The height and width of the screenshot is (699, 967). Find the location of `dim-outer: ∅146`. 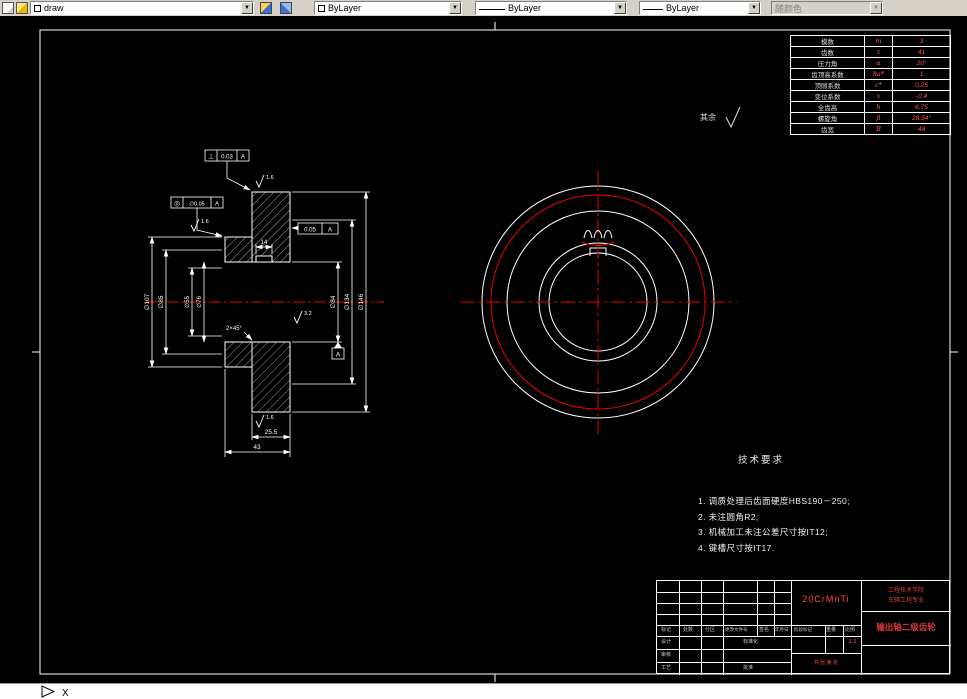

dim-outer: ∅146 is located at coordinates (361, 301).